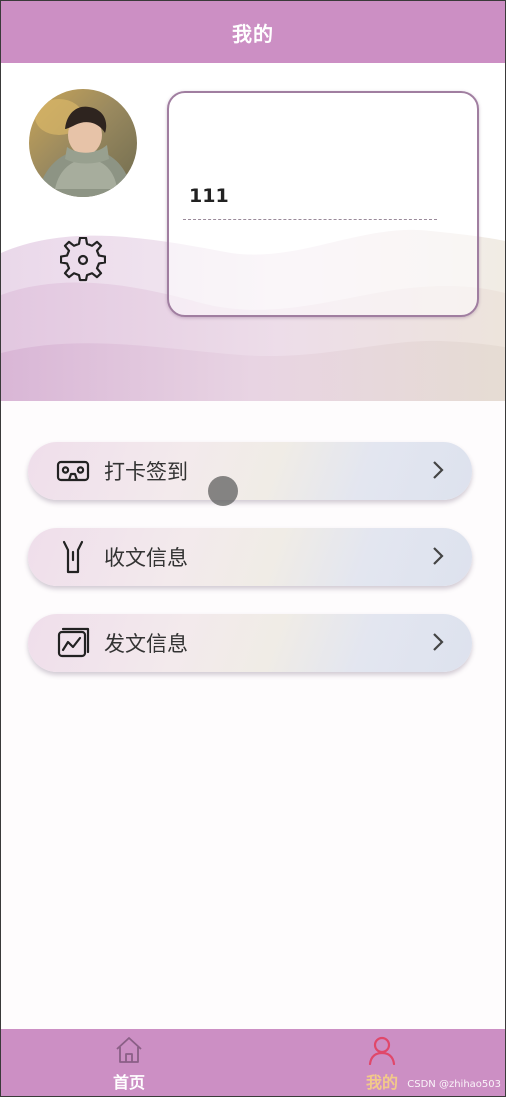 Image resolution: width=506 pixels, height=1097 pixels. What do you see at coordinates (323, 204) in the screenshot?
I see `user-info-card: 111` at bounding box center [323, 204].